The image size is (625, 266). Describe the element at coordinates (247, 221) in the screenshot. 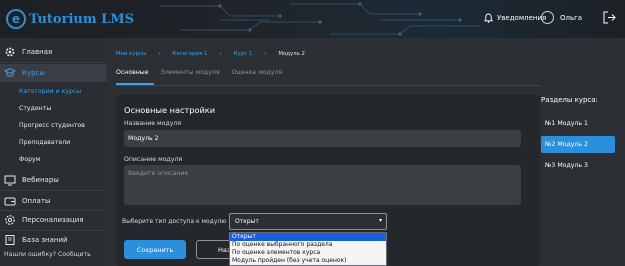

I see `access-type-value: Открыт` at that location.